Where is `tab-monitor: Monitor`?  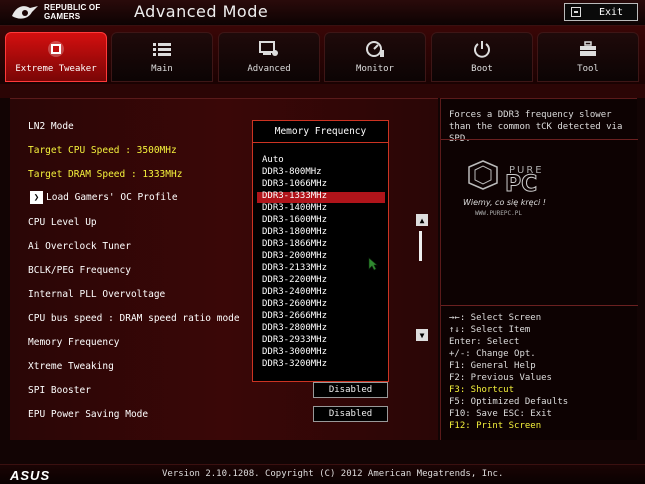 tab-monitor: Monitor is located at coordinates (375, 57).